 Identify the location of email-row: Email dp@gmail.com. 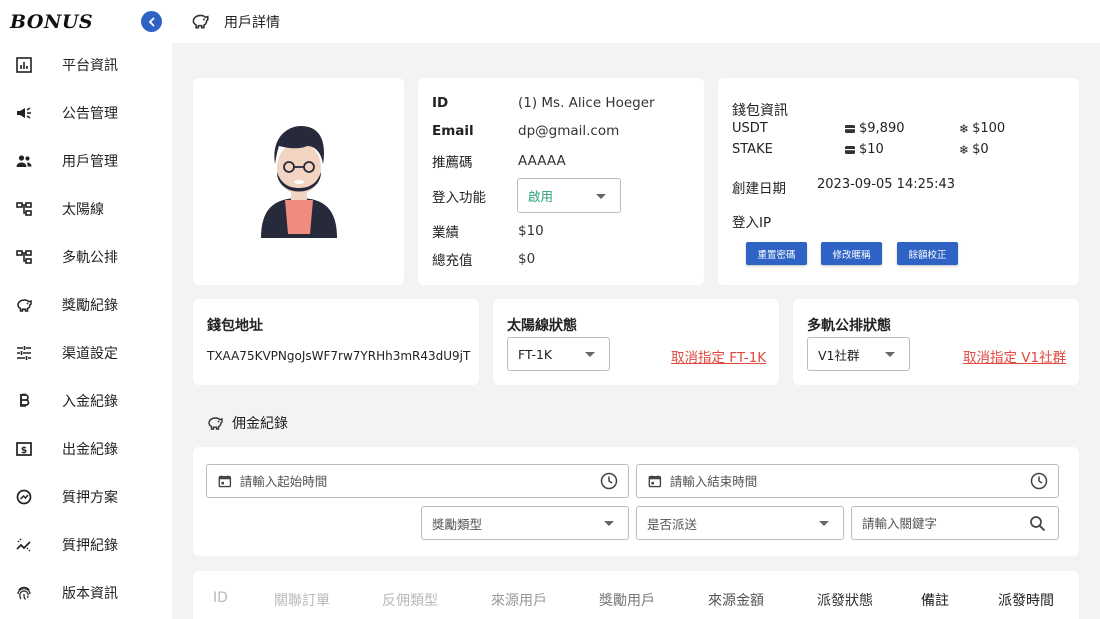
(525, 131).